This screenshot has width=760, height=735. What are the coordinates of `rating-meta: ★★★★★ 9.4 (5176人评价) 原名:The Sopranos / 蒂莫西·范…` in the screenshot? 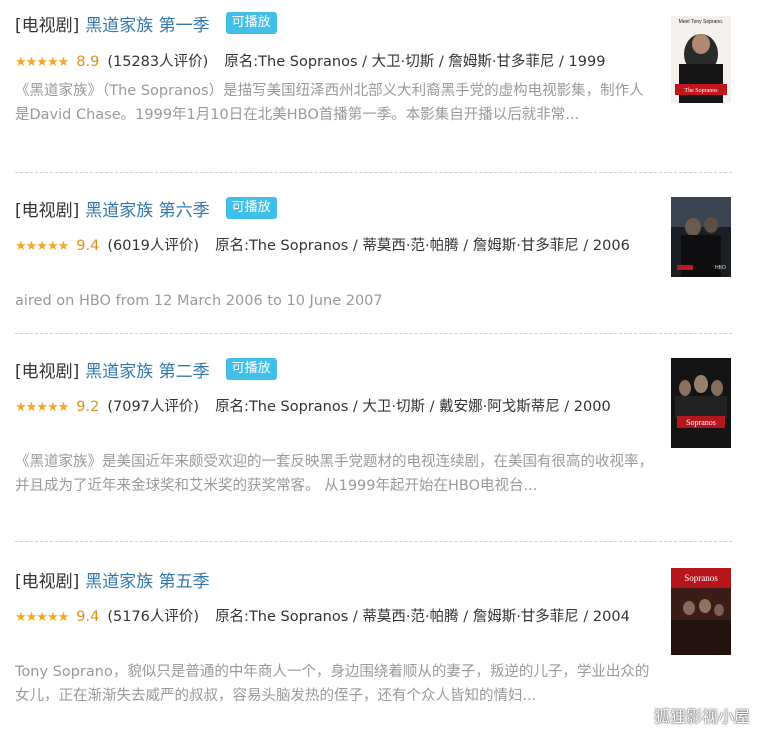 It's located at (335, 617).